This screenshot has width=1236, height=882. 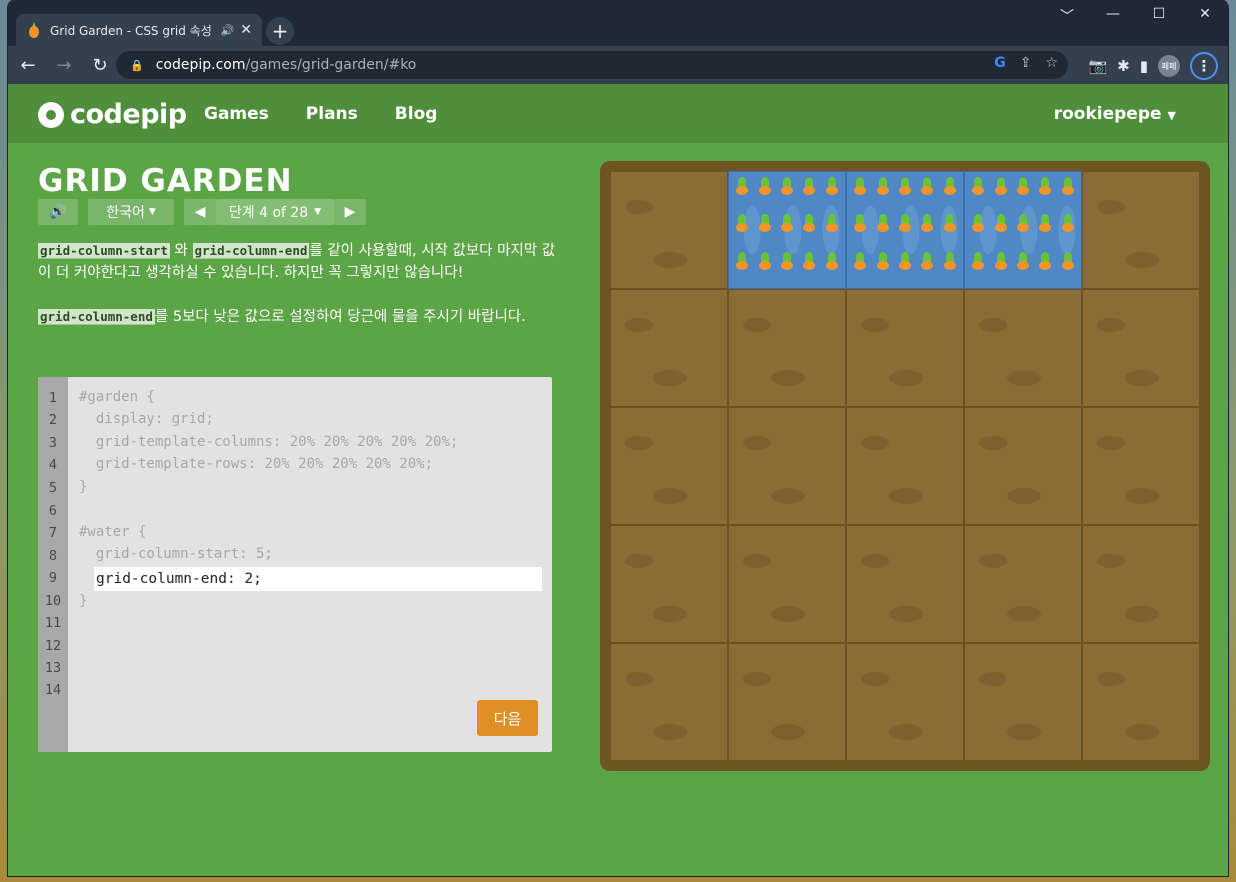 I want to click on code-line: #garden {, so click(x=117, y=397).